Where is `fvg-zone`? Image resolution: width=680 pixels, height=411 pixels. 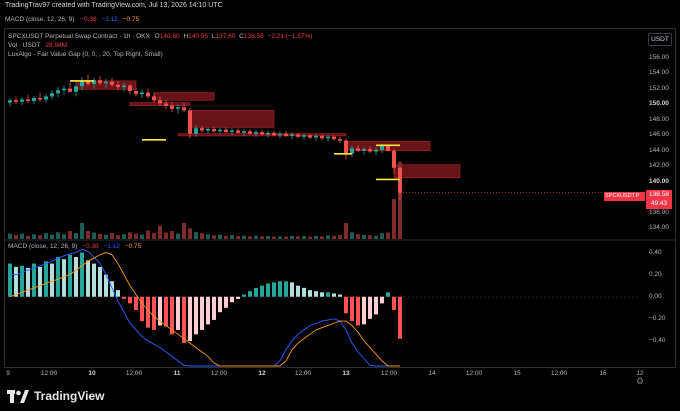 fvg-zone is located at coordinates (184, 96).